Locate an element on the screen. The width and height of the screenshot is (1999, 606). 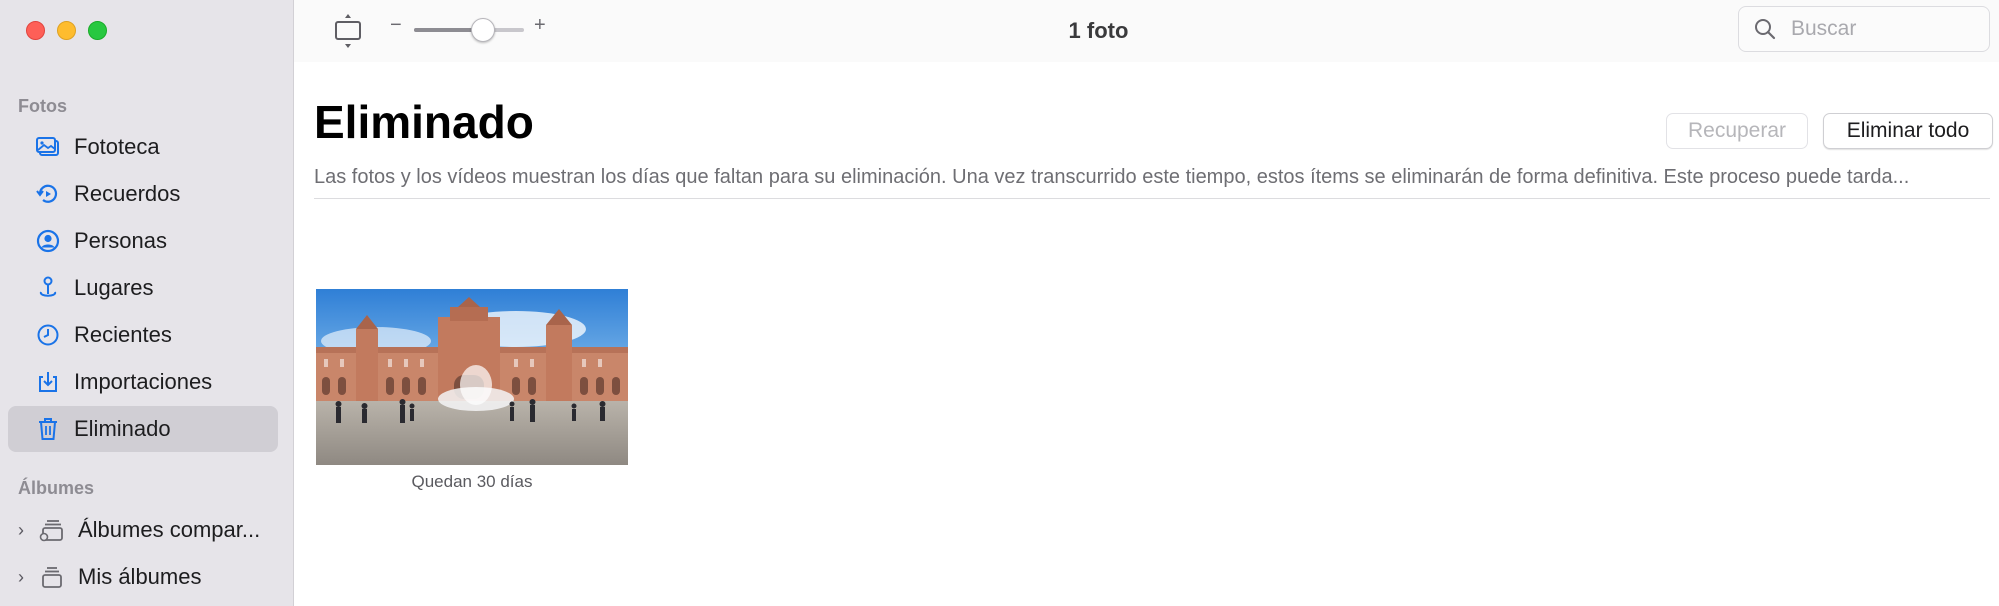
zoom-in-button: + is located at coordinates (540, 25).